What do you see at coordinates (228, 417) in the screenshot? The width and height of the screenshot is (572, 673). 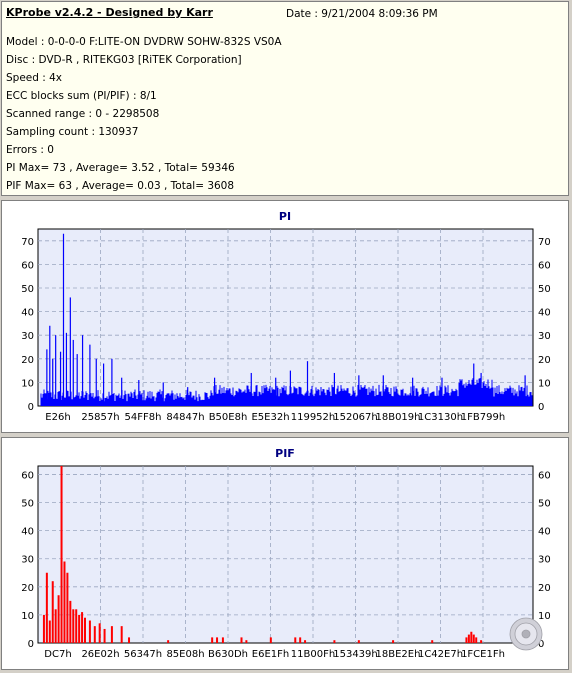 I see `pi-xtick-label: B50E8h` at bounding box center [228, 417].